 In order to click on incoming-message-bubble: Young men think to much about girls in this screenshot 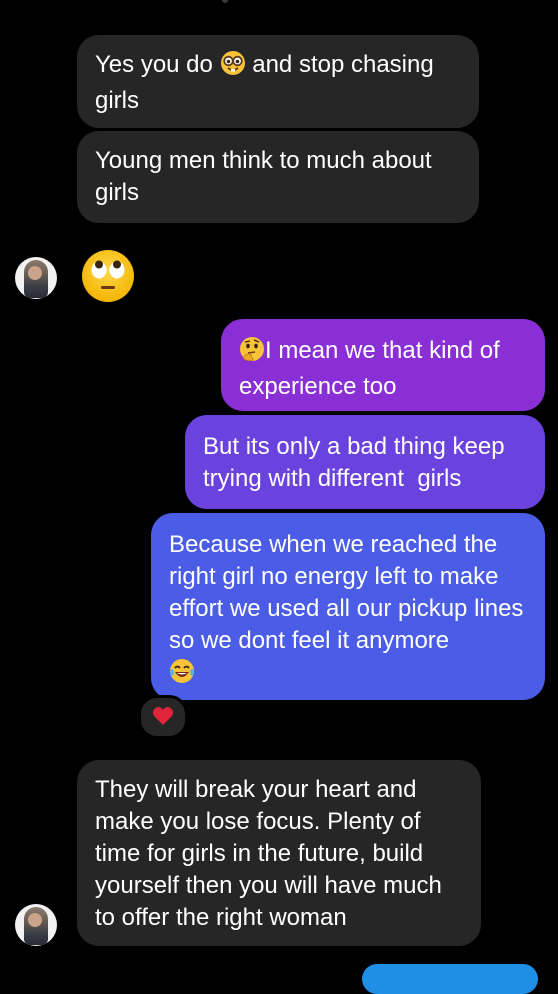, I will do `click(278, 177)`.